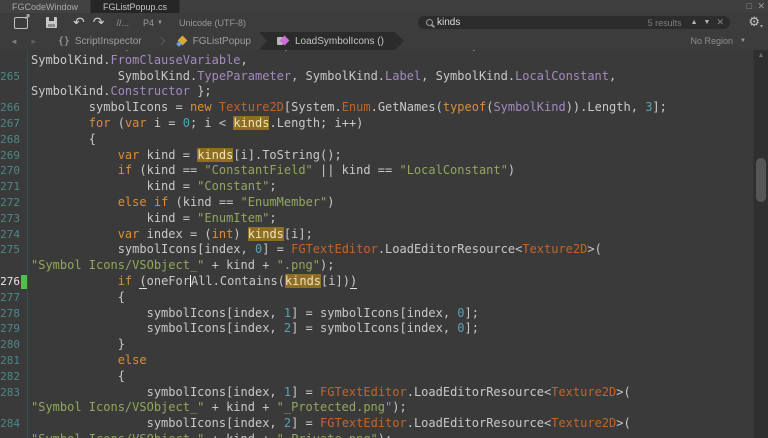 The image size is (768, 438). Describe the element at coordinates (182, 41) in the screenshot. I see `class-icon` at that location.